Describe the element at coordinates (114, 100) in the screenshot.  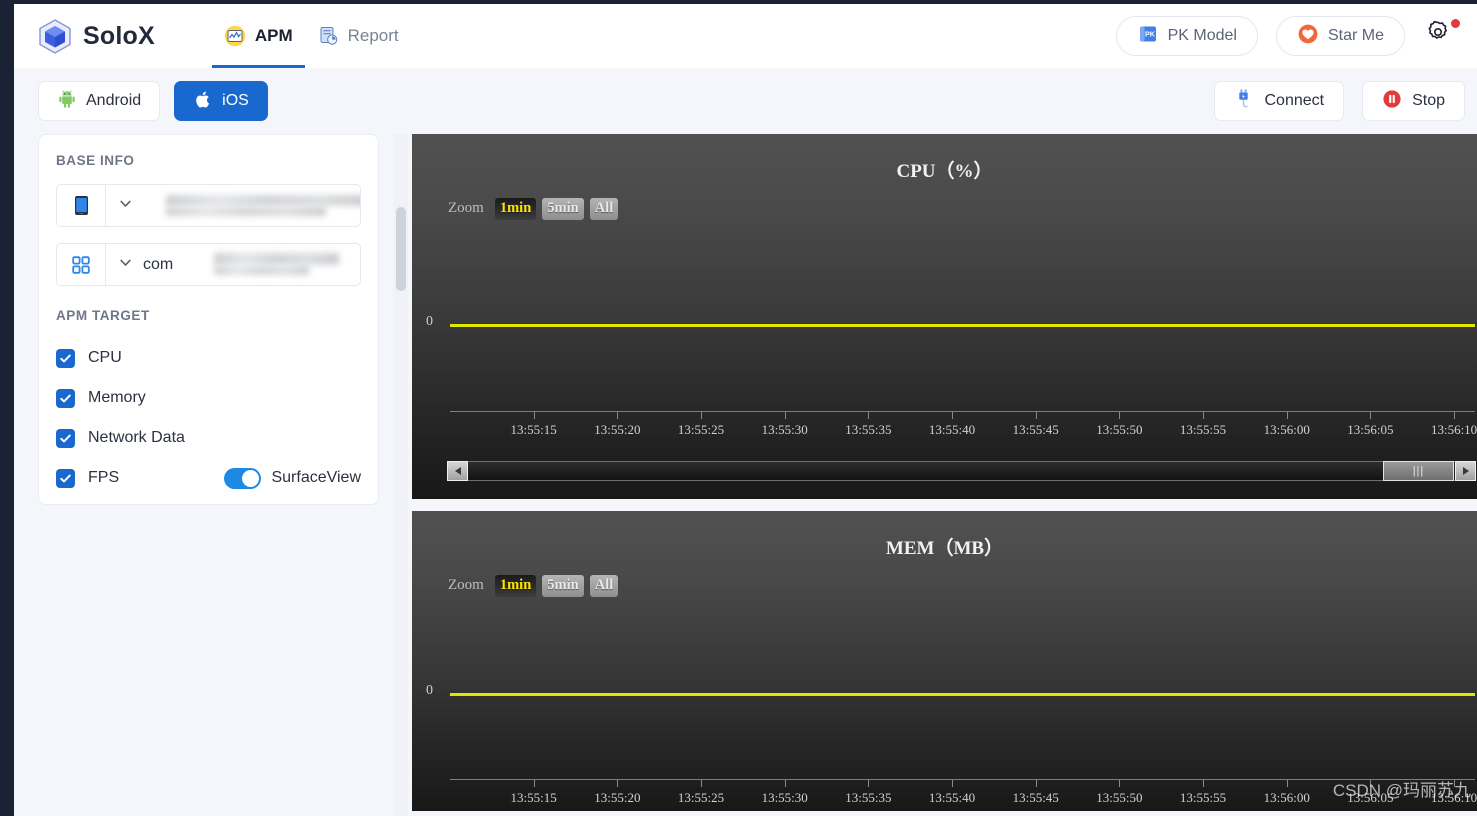
I see `platform-android-label: Android` at that location.